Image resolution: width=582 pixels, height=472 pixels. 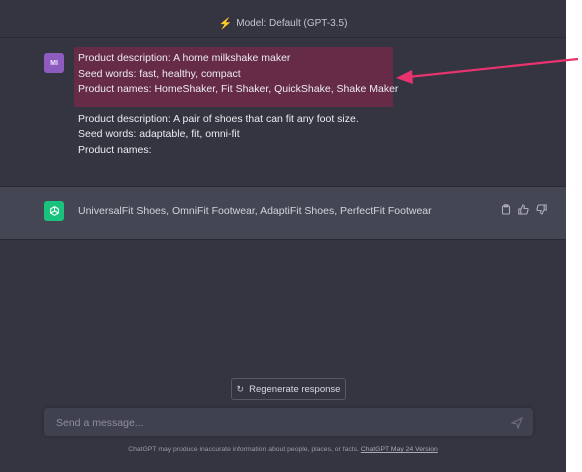 I want to click on thumbs-up-icon, so click(x=523, y=209).